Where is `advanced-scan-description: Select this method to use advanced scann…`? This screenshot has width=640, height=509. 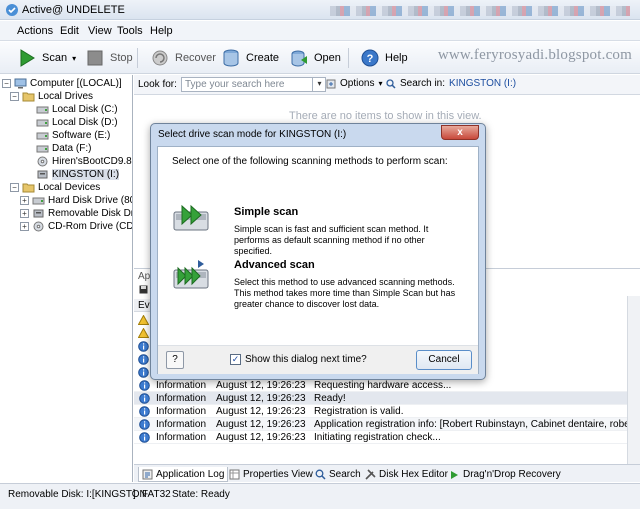
advanced-scan-description: Select this method to use advanced scann… is located at coordinates (345, 293).